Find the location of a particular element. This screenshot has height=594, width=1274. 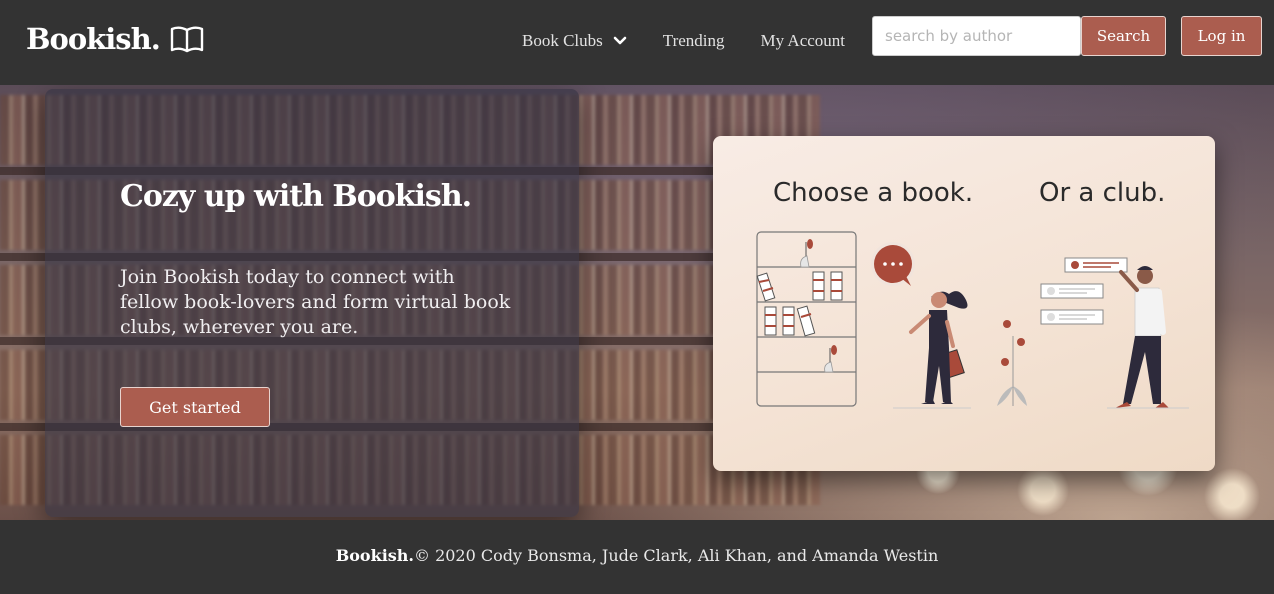

woman-figure is located at coordinates (932, 350).